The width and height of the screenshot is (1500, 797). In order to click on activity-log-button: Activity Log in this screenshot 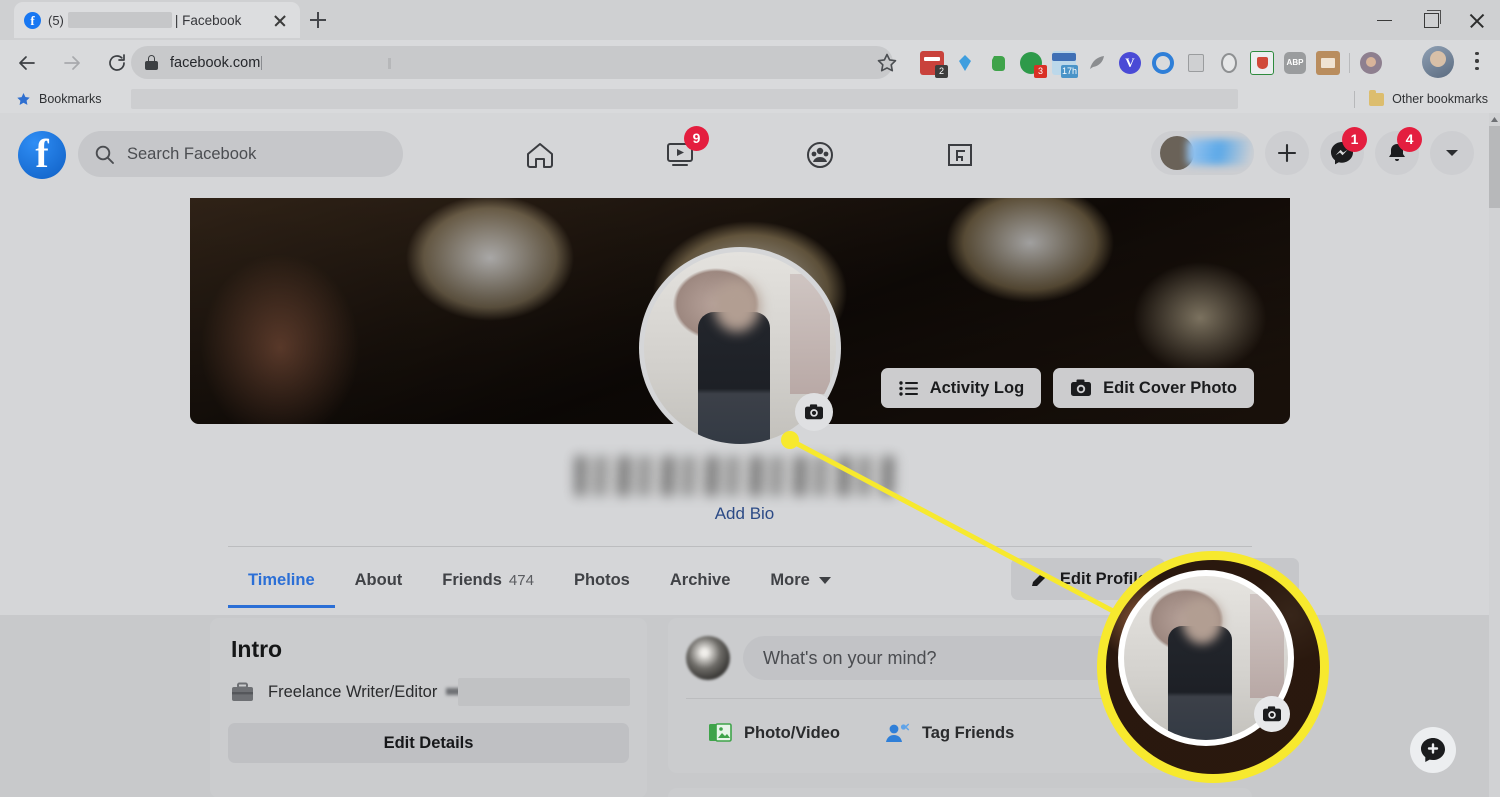, I will do `click(961, 388)`.